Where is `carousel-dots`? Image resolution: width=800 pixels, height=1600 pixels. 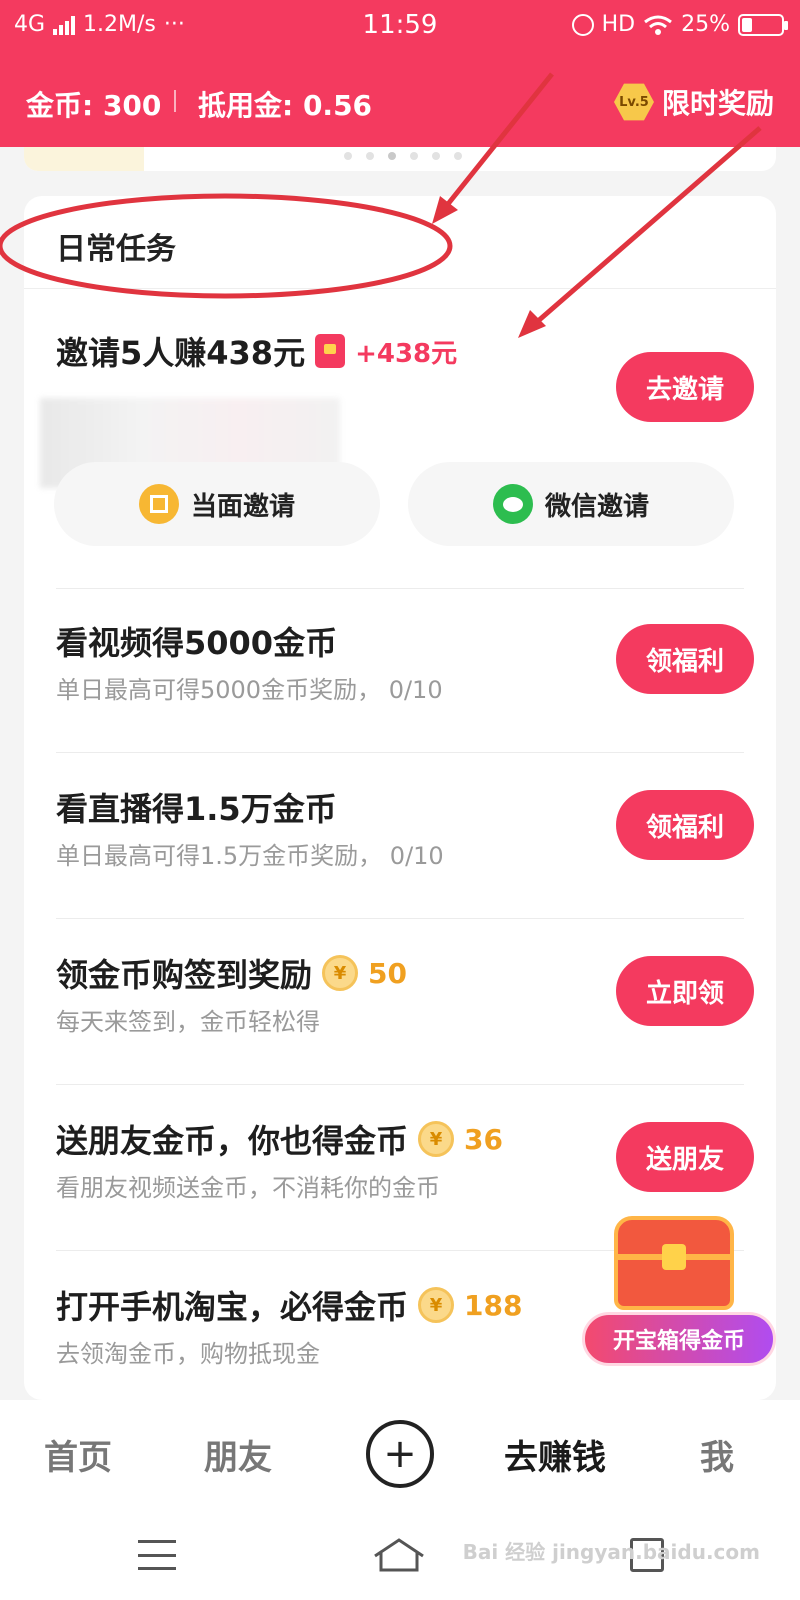
carousel-dots is located at coordinates (403, 156).